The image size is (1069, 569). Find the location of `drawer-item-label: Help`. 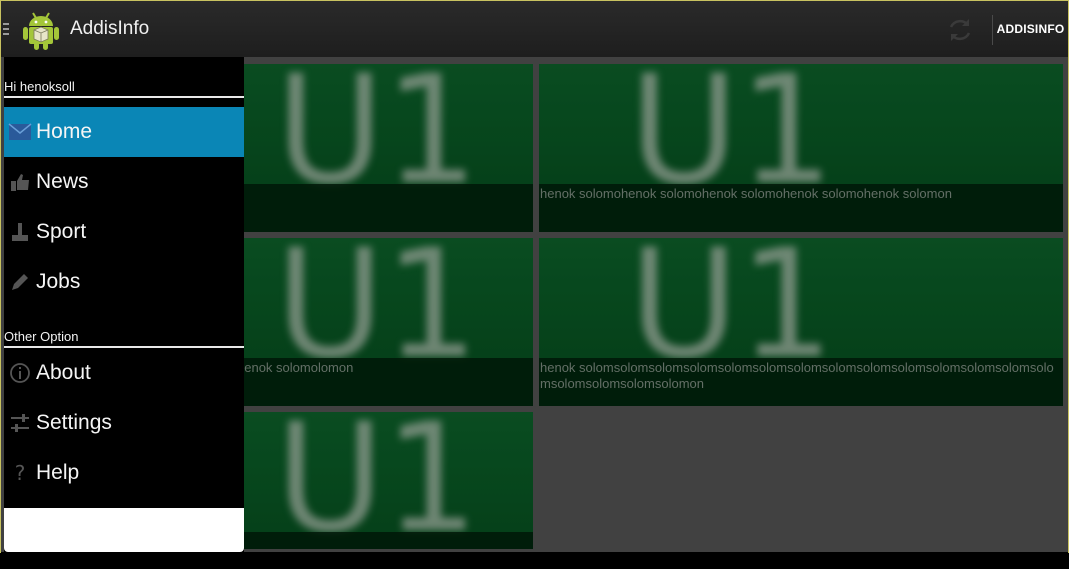

drawer-item-label: Help is located at coordinates (58, 472).